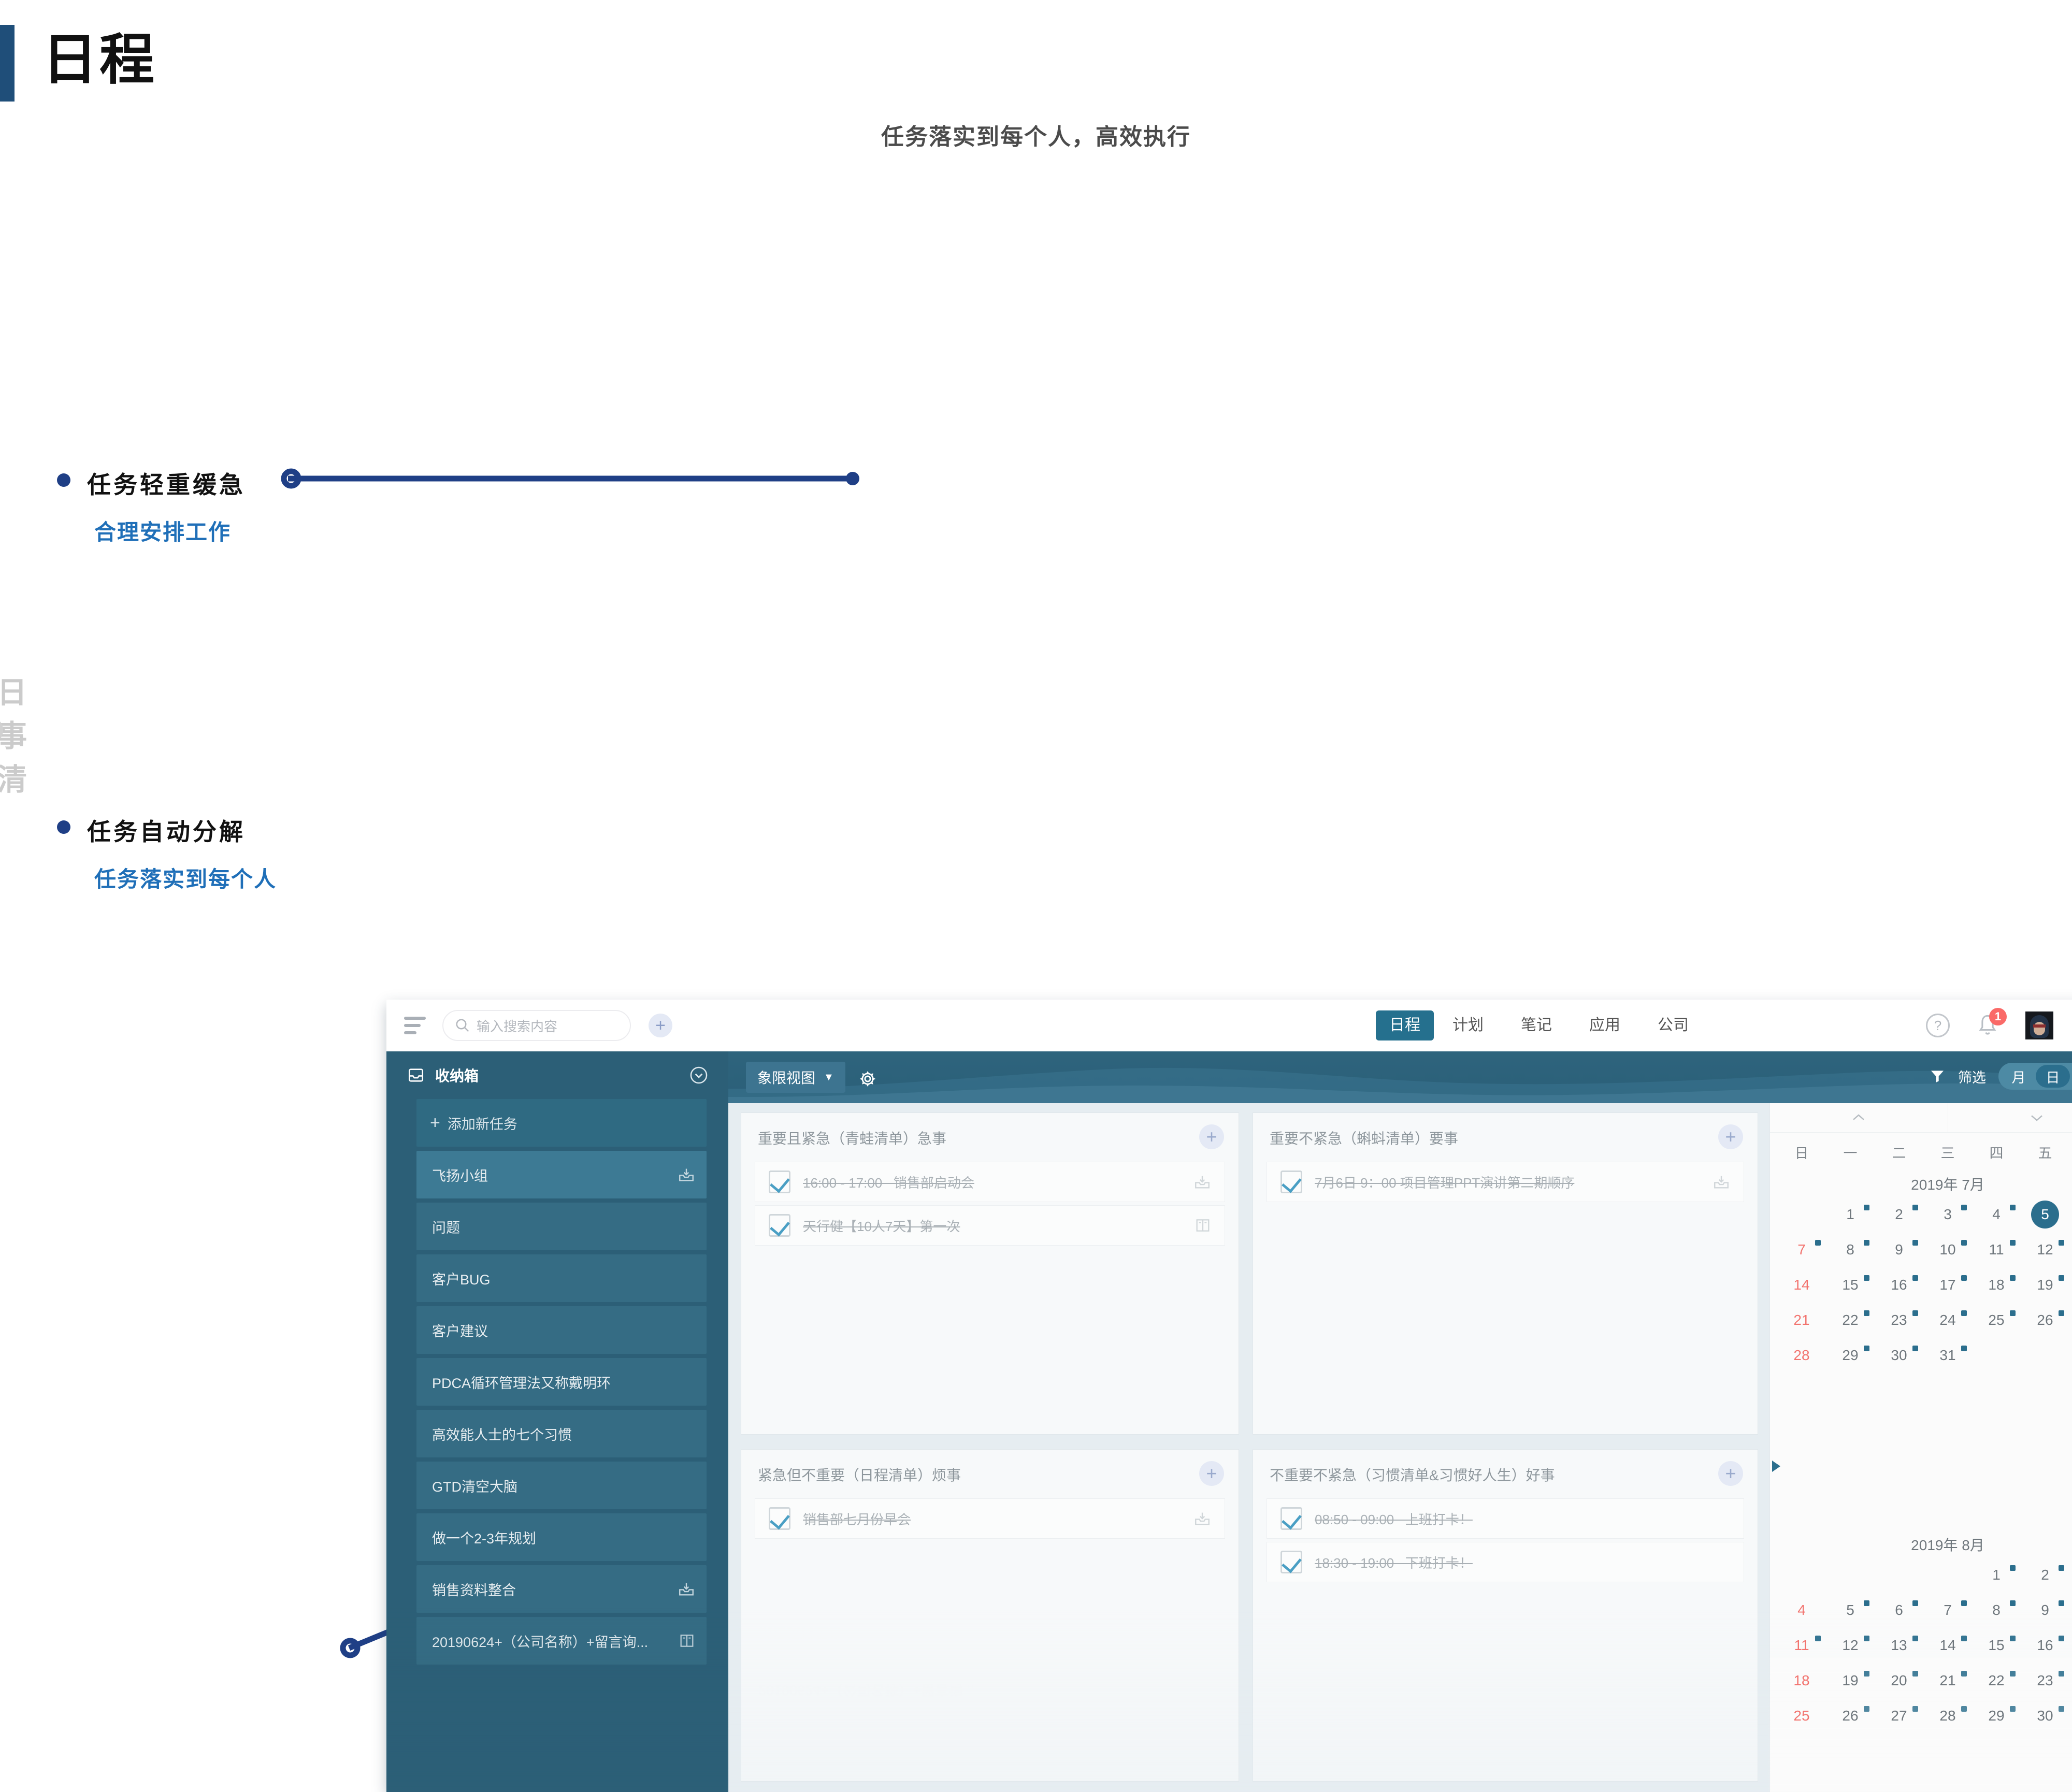 The height and width of the screenshot is (1792, 2072). I want to click on calendar-day: 4, so click(1996, 1215).